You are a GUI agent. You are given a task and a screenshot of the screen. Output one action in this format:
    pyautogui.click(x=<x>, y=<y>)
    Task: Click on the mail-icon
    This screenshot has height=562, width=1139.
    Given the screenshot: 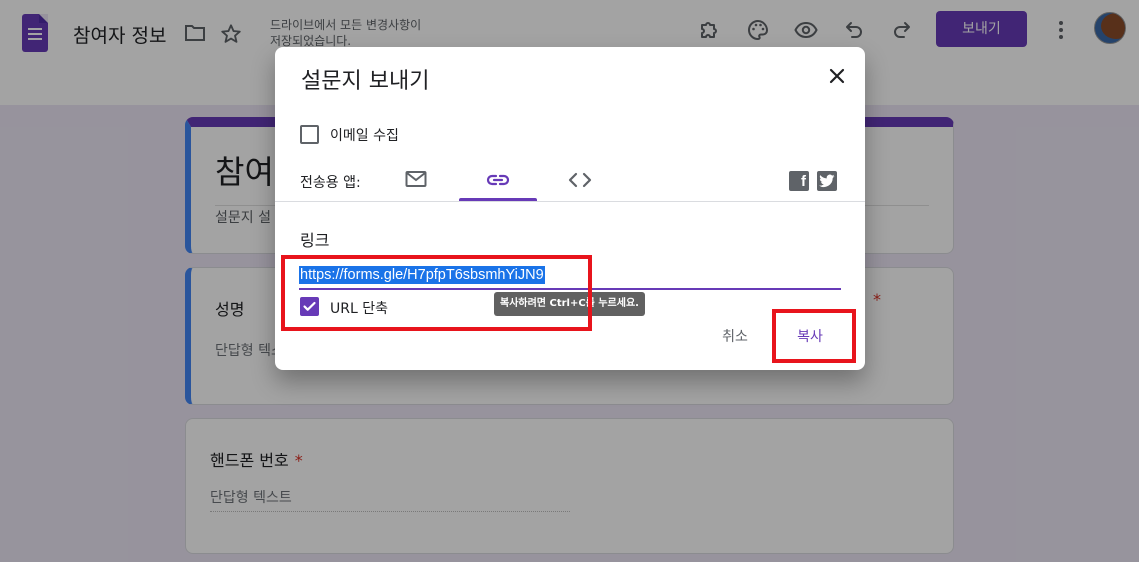 What is the action you would take?
    pyautogui.click(x=416, y=179)
    